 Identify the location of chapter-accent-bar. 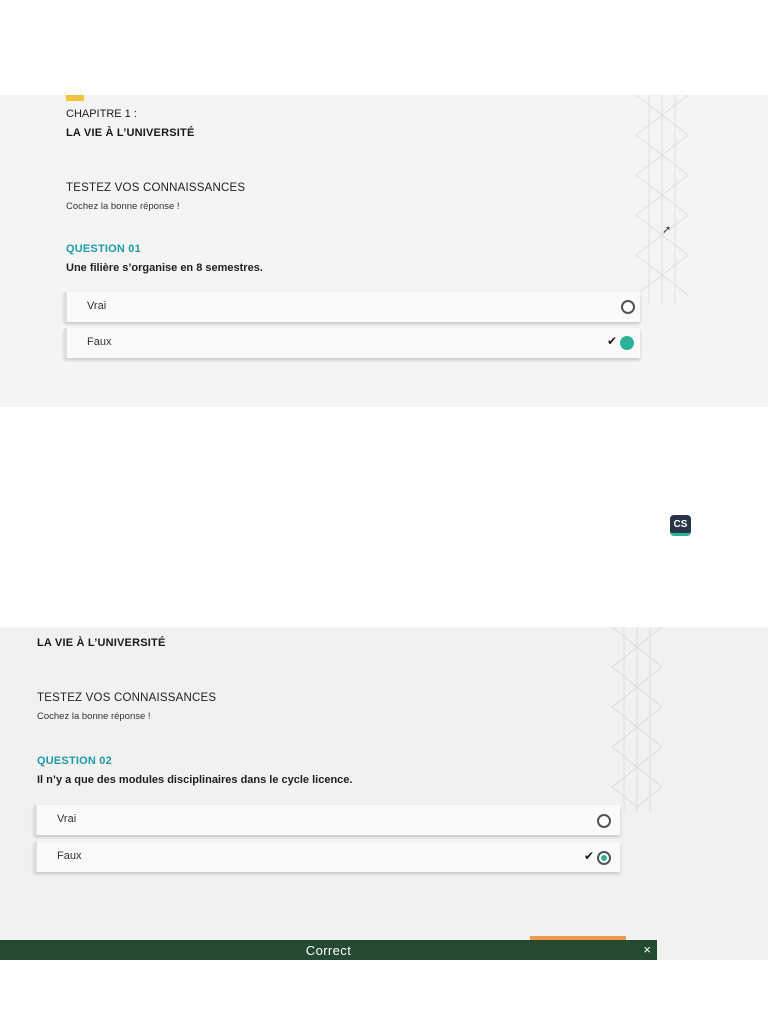
(75, 98).